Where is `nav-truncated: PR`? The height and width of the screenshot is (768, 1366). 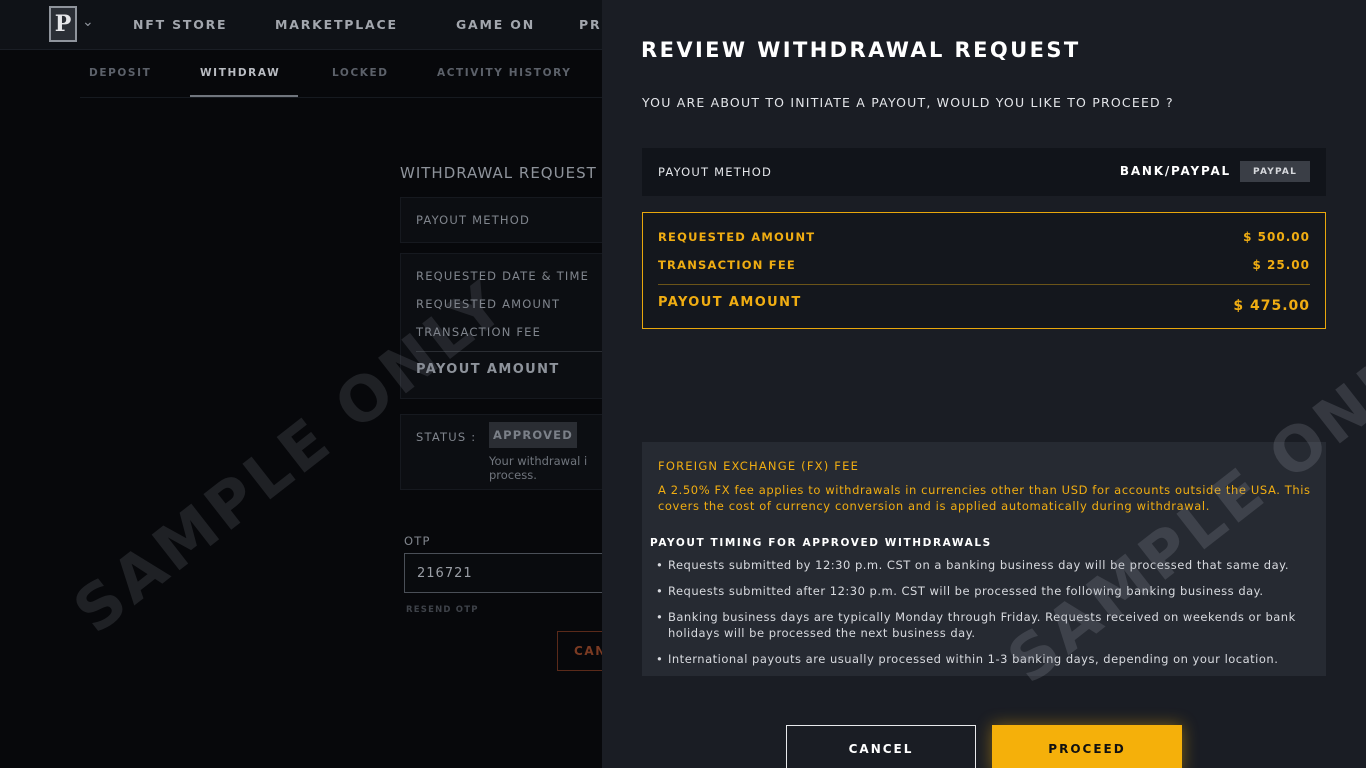 nav-truncated: PR is located at coordinates (590, 24).